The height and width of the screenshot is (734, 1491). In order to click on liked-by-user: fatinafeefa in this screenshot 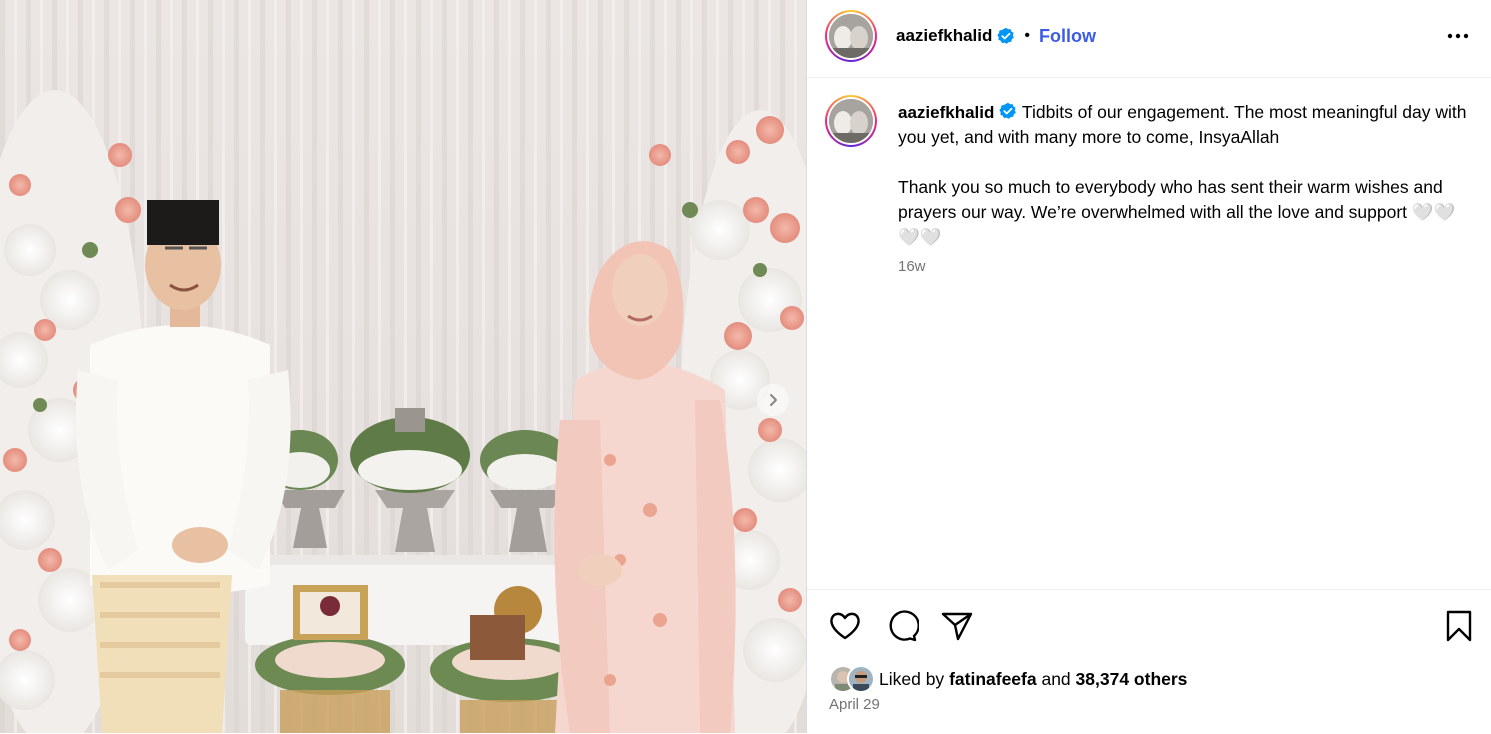, I will do `click(993, 679)`.